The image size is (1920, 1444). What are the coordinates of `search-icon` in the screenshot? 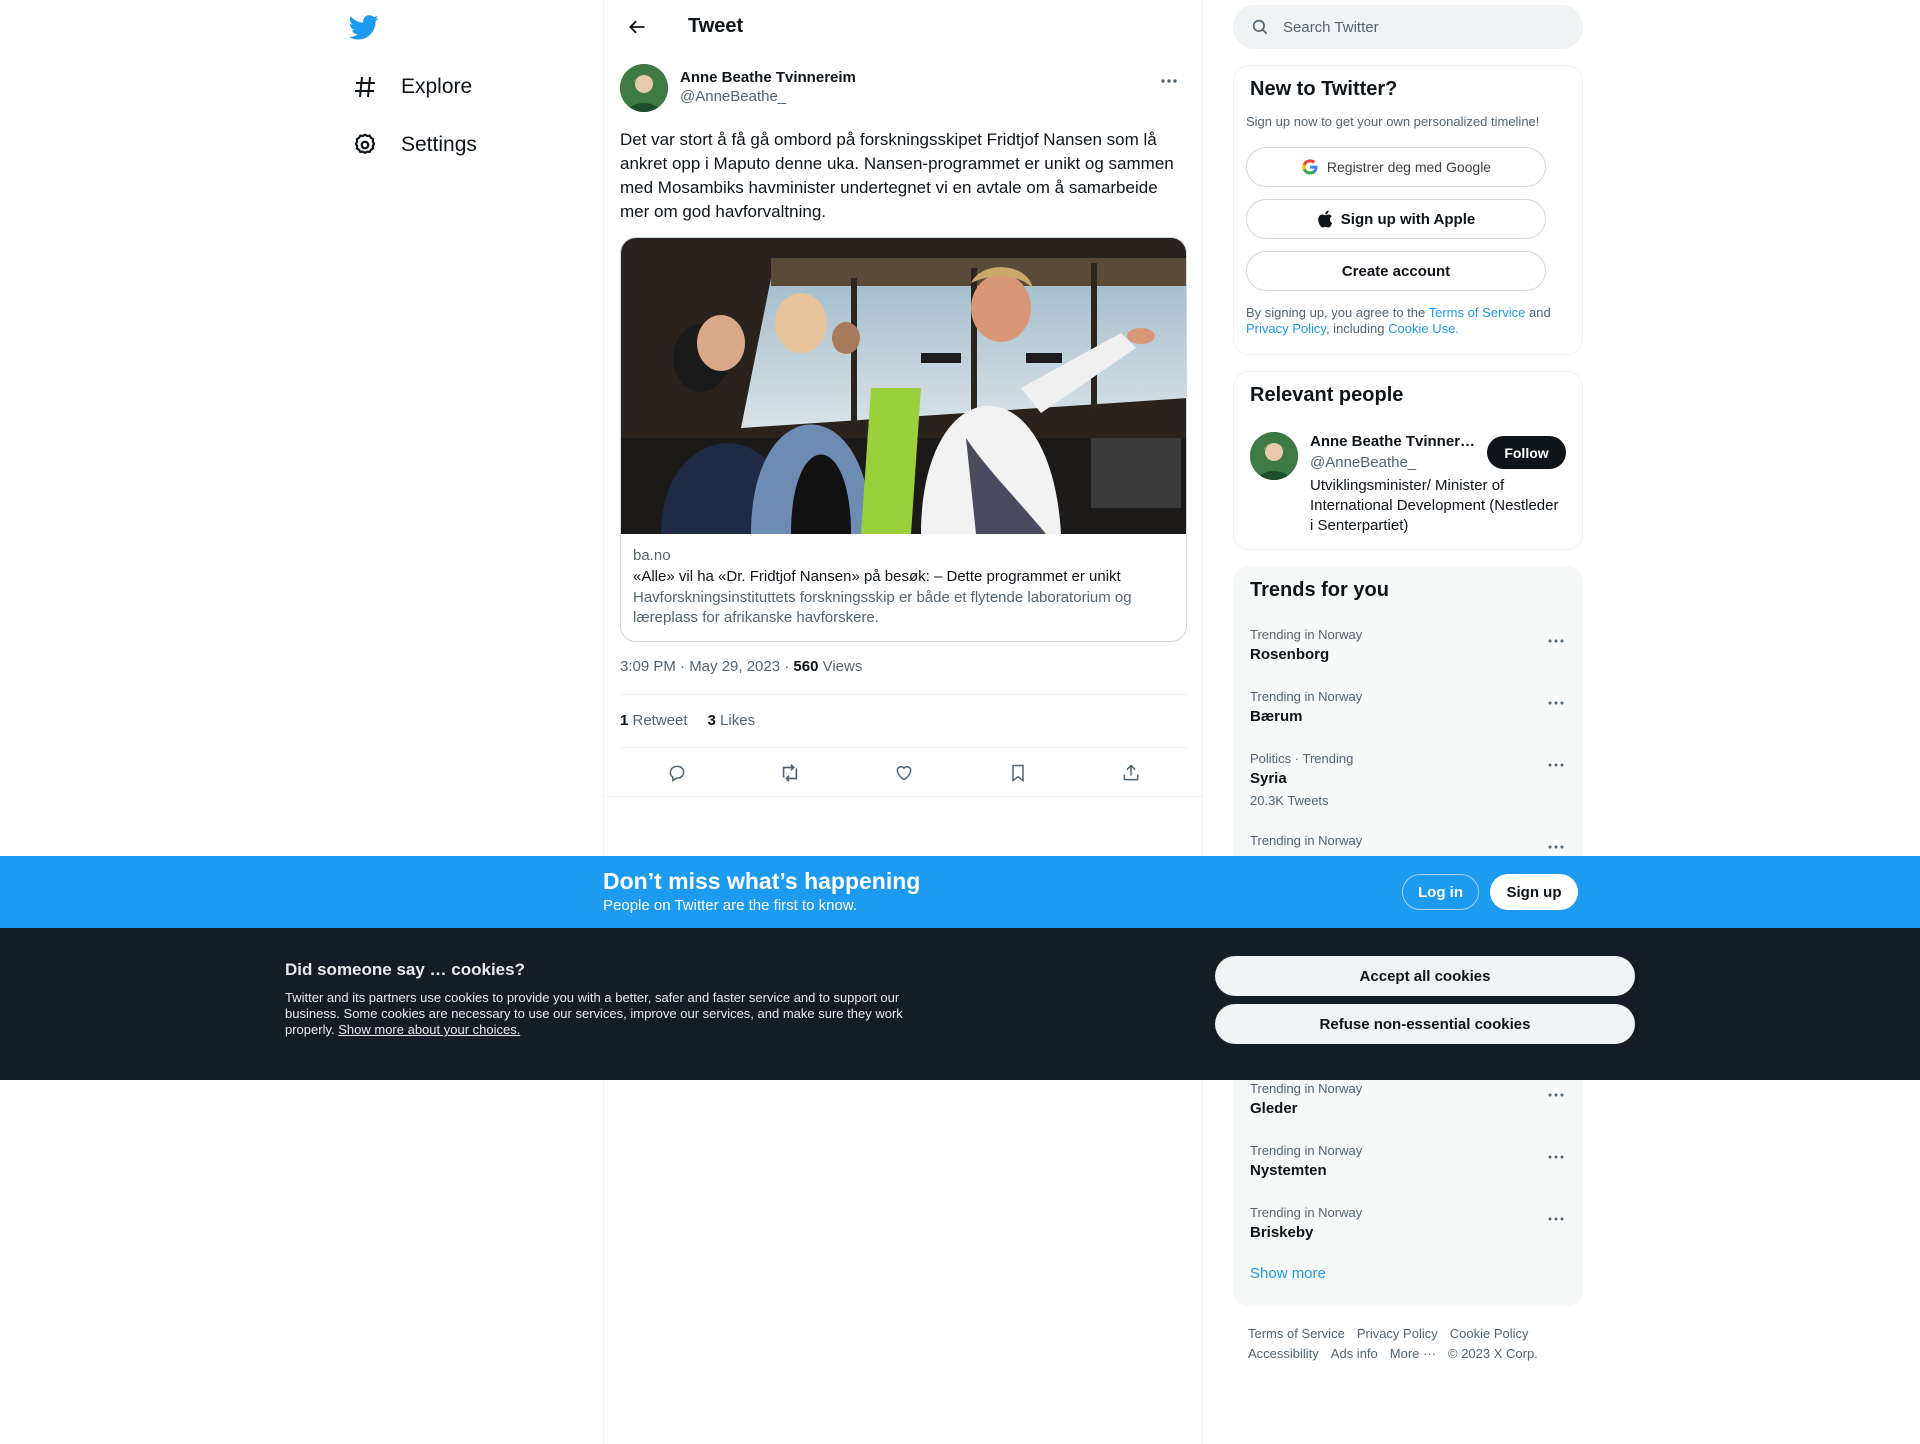 It's located at (1260, 27).